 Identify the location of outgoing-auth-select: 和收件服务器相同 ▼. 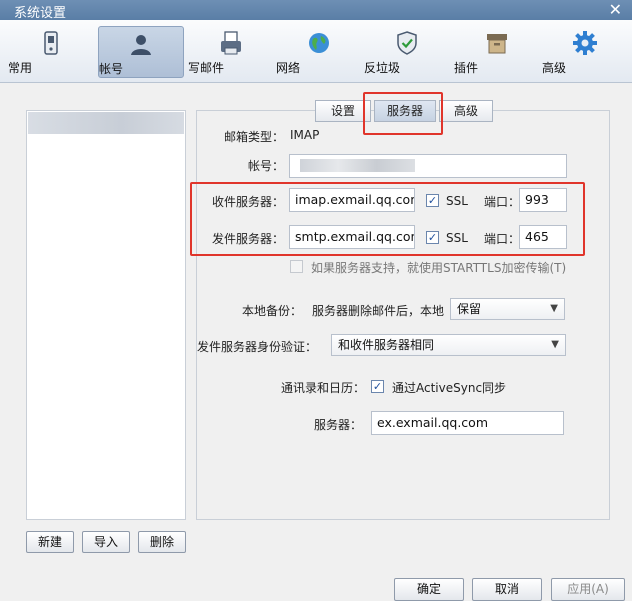
(448, 345).